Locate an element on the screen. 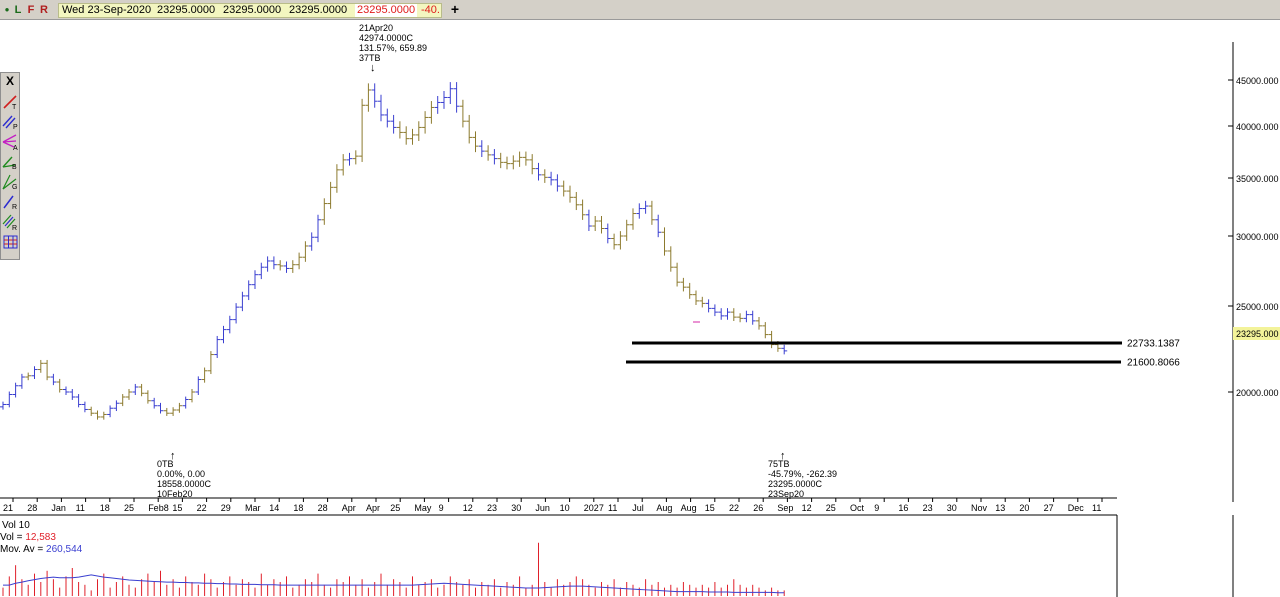 This screenshot has height=597, width=1280. current-price: 23295.000 is located at coordinates (1257, 334).